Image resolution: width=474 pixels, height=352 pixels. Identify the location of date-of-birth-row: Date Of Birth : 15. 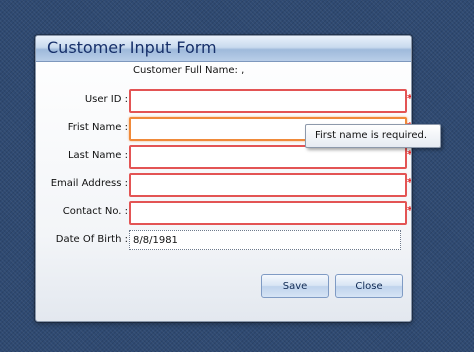
(223, 242).